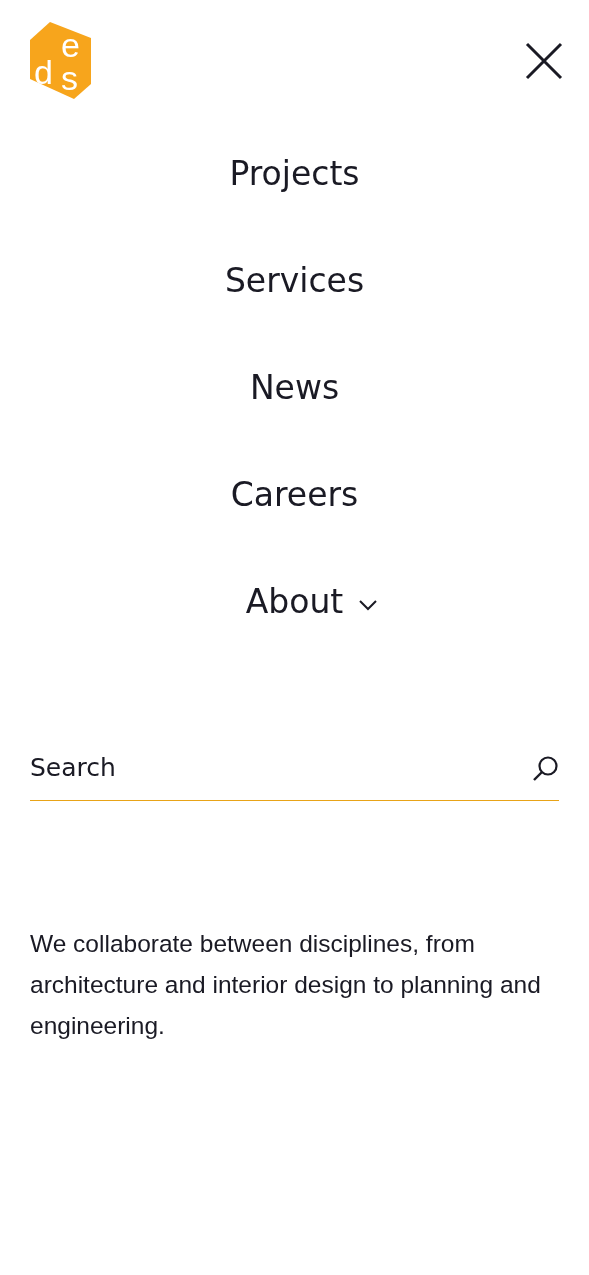 This screenshot has height=1275, width=589. What do you see at coordinates (545, 769) in the screenshot?
I see `search-icon` at bounding box center [545, 769].